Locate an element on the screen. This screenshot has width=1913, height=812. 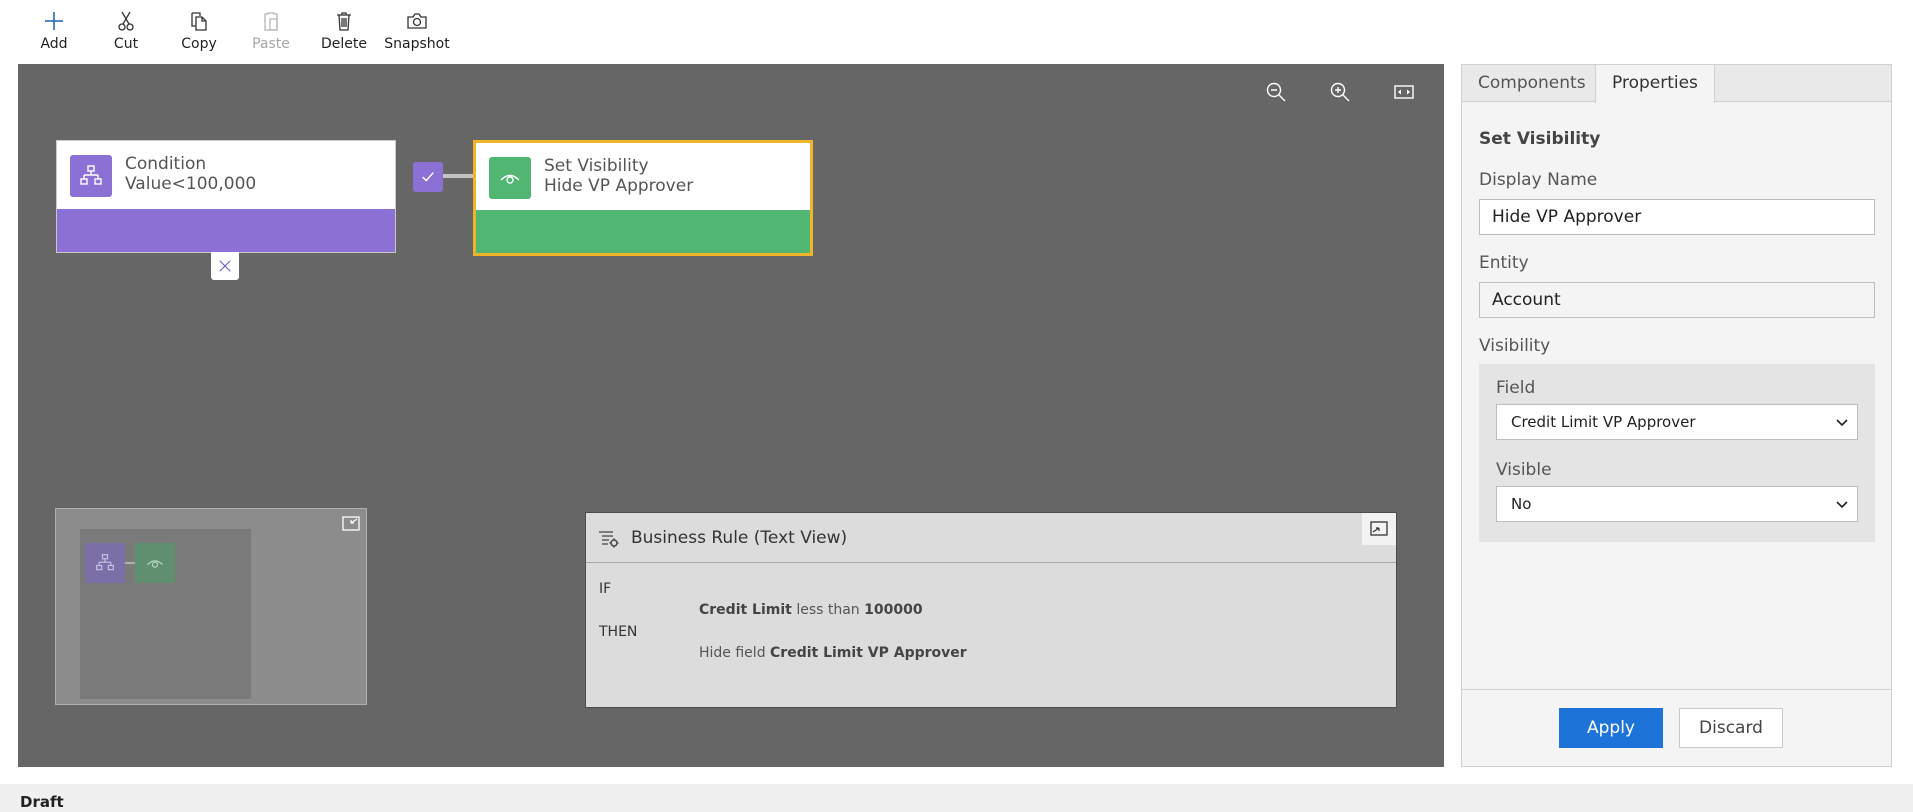
tab-properties: Properties is located at coordinates (1655, 84).